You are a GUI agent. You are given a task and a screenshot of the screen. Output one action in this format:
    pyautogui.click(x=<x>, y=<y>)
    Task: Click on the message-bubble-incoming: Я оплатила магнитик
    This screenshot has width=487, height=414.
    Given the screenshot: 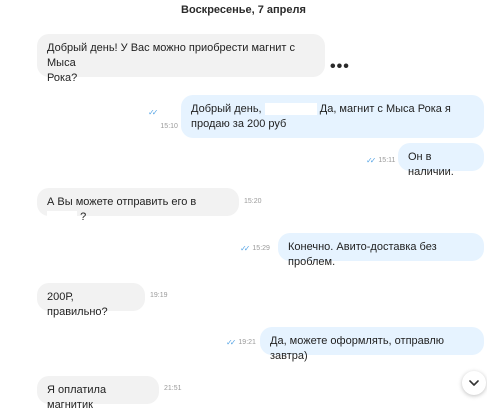 What is the action you would take?
    pyautogui.click(x=98, y=393)
    